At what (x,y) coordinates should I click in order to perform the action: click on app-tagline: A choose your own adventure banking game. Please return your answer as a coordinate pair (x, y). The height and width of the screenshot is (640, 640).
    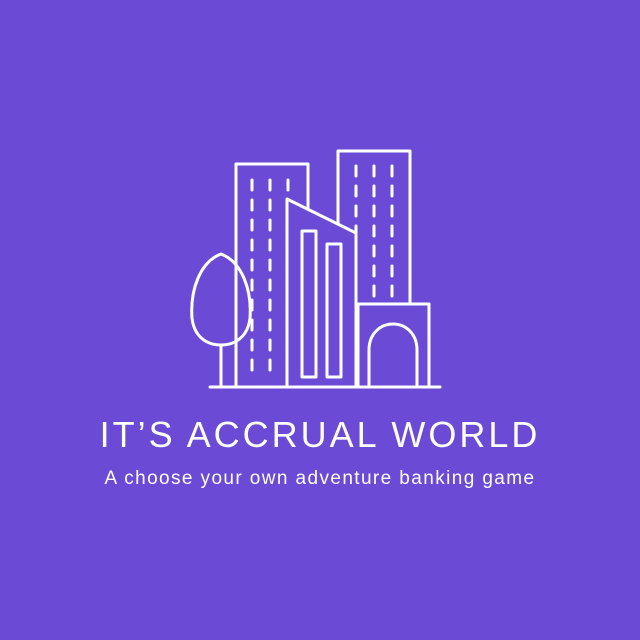
    Looking at the image, I should click on (320, 478).